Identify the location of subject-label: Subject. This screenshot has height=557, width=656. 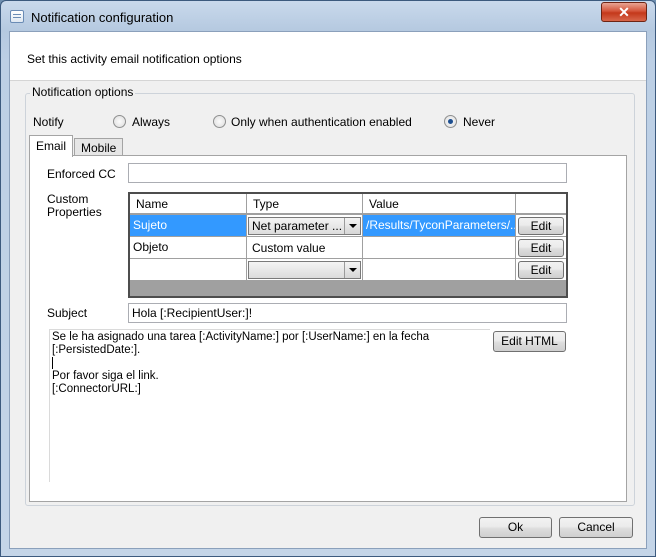
(67, 313).